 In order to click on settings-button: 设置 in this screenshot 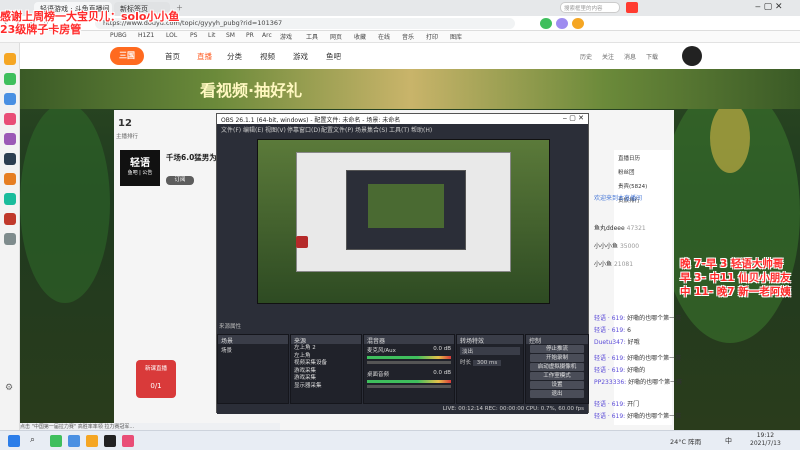, I will do `click(557, 385)`.